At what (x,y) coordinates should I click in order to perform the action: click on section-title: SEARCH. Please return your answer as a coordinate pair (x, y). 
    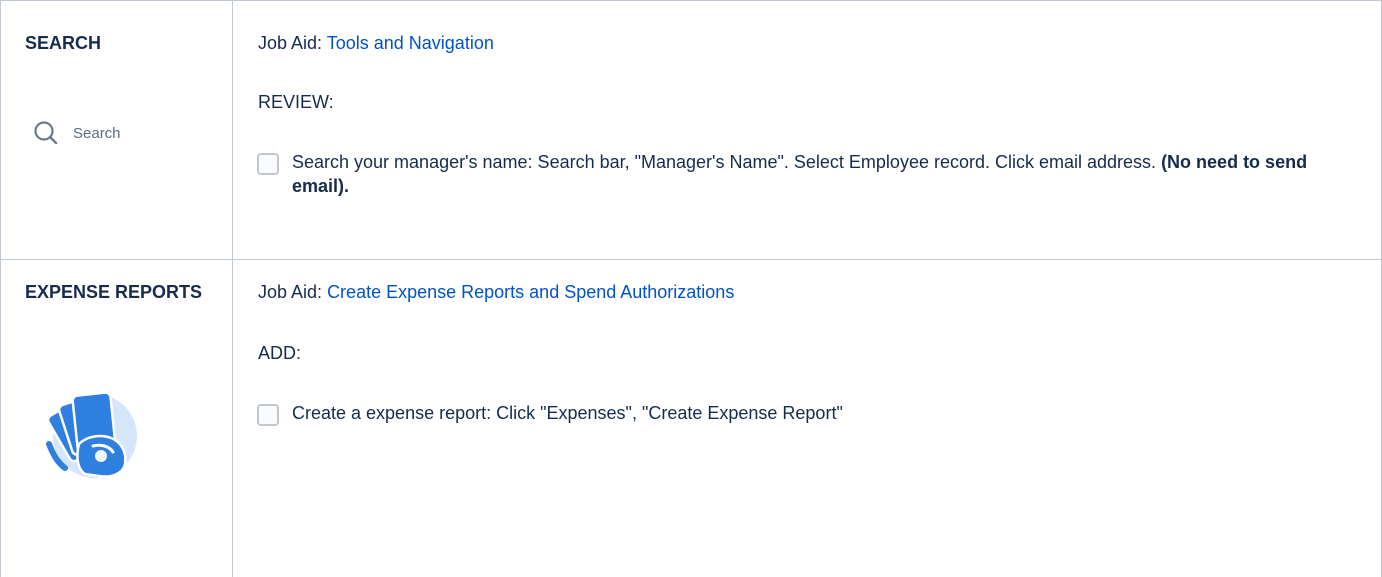
    Looking at the image, I should click on (63, 43).